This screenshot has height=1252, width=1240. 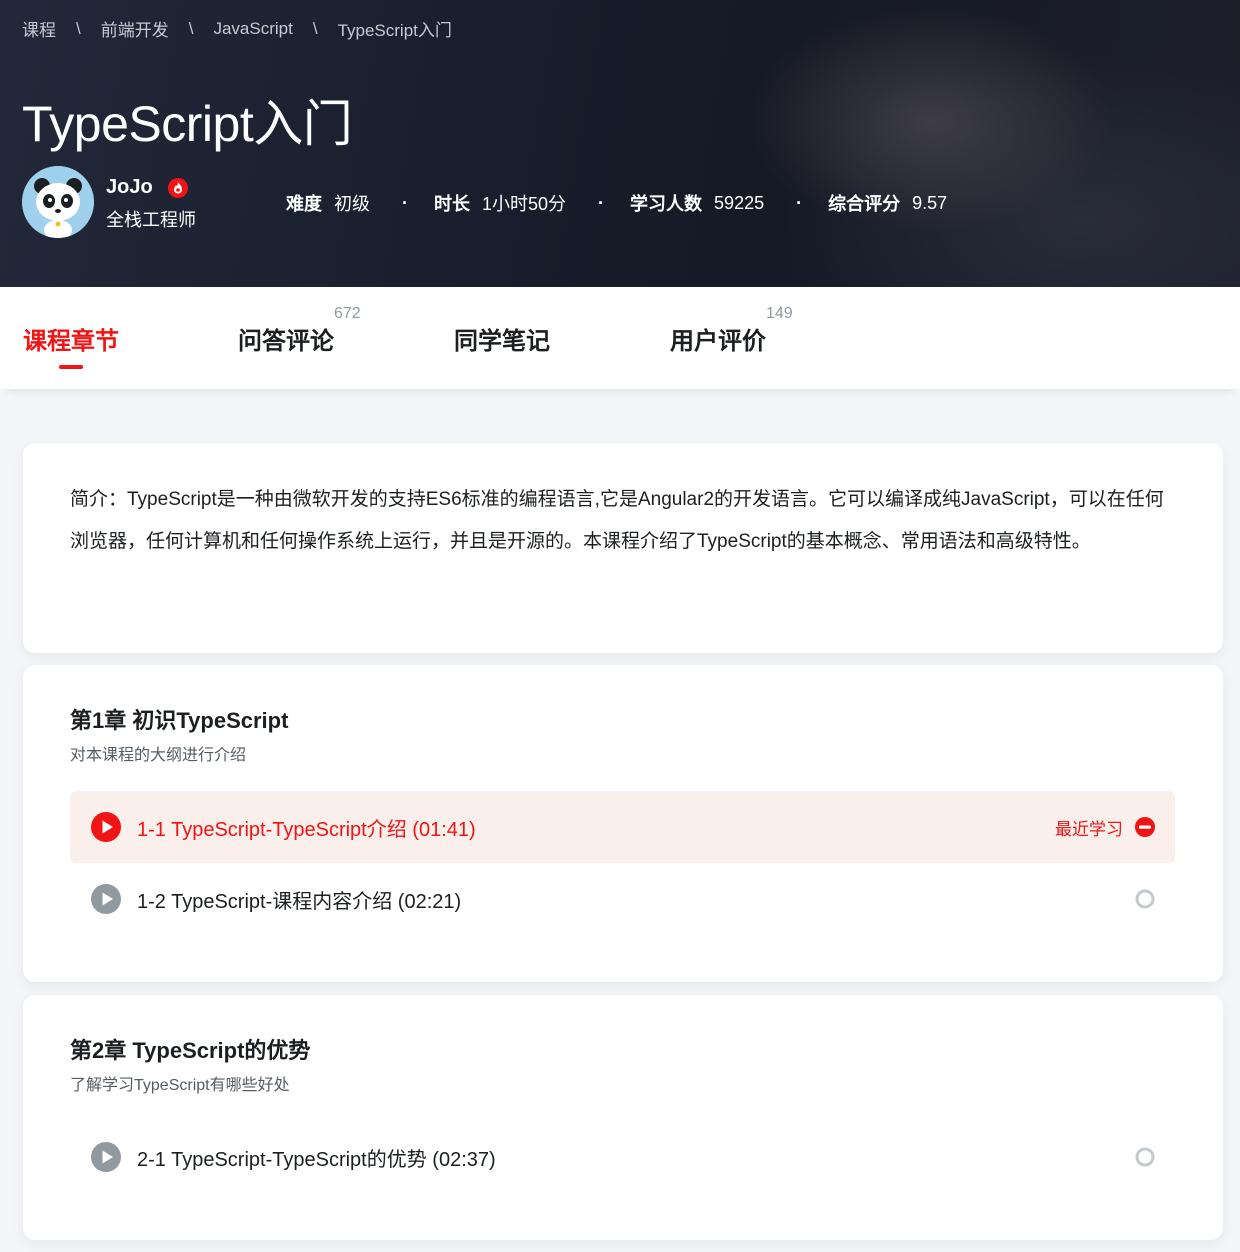 I want to click on teacher-avatar, so click(x=58, y=202).